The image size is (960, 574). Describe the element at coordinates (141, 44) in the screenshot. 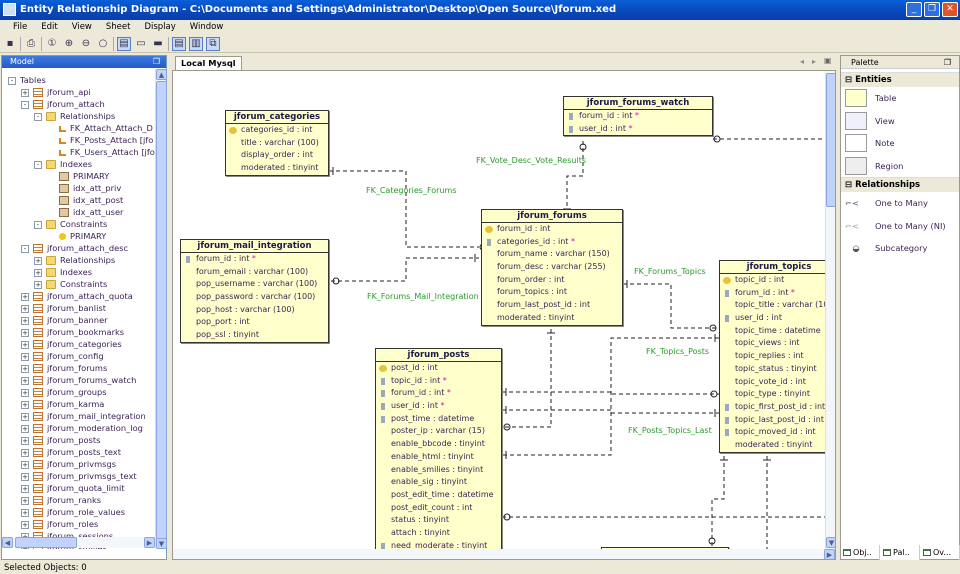

I see `show-keys-button: ▭` at that location.